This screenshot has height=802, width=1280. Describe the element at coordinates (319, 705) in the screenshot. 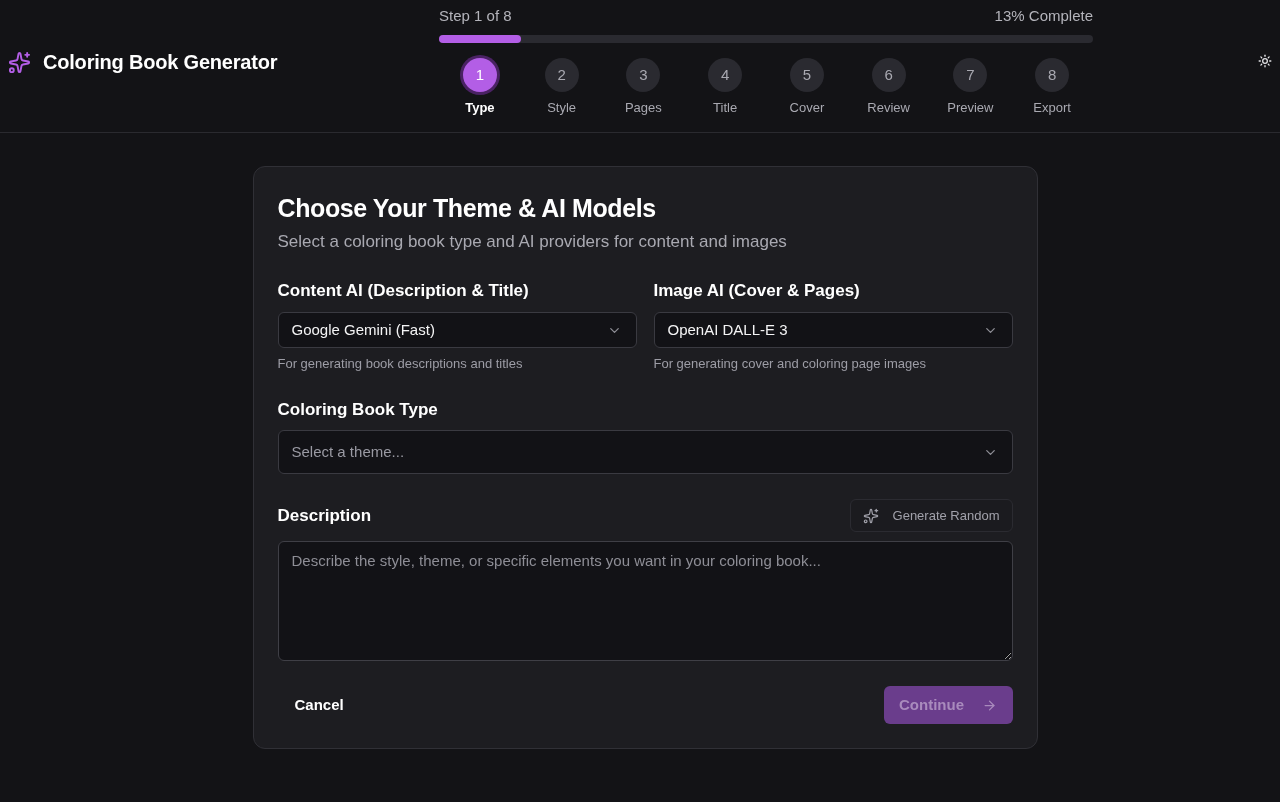

I see `cancel-button: Cancel` at that location.